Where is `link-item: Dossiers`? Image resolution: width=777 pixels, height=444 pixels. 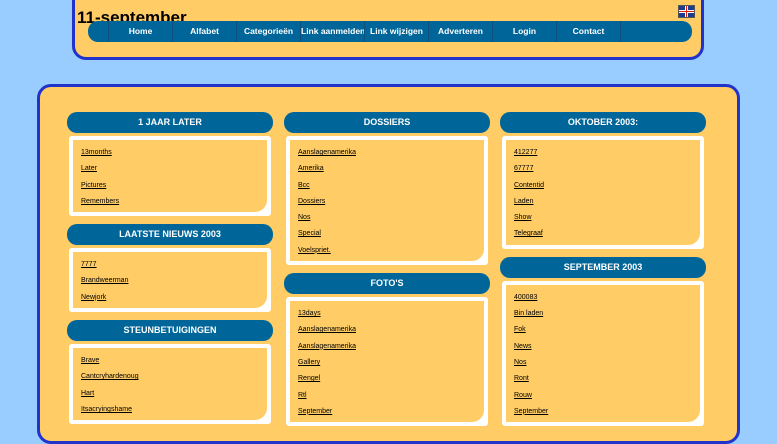 link-item: Dossiers is located at coordinates (387, 202).